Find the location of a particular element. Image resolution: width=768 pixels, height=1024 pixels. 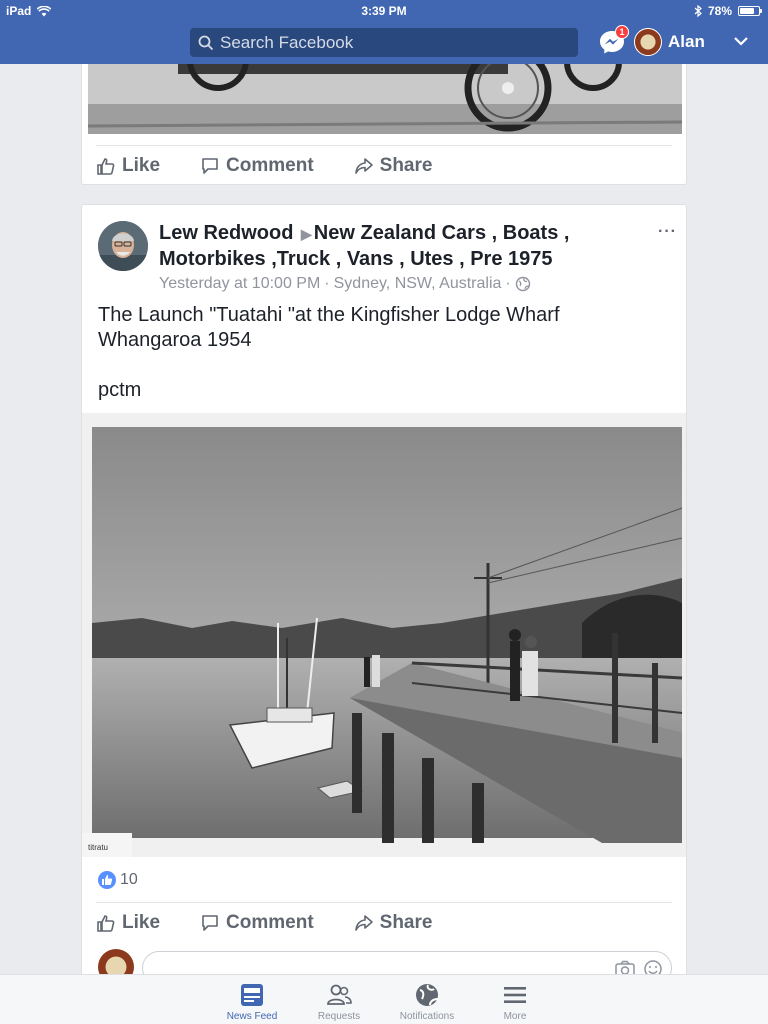

tab-label: Requests is located at coordinates (339, 1016).